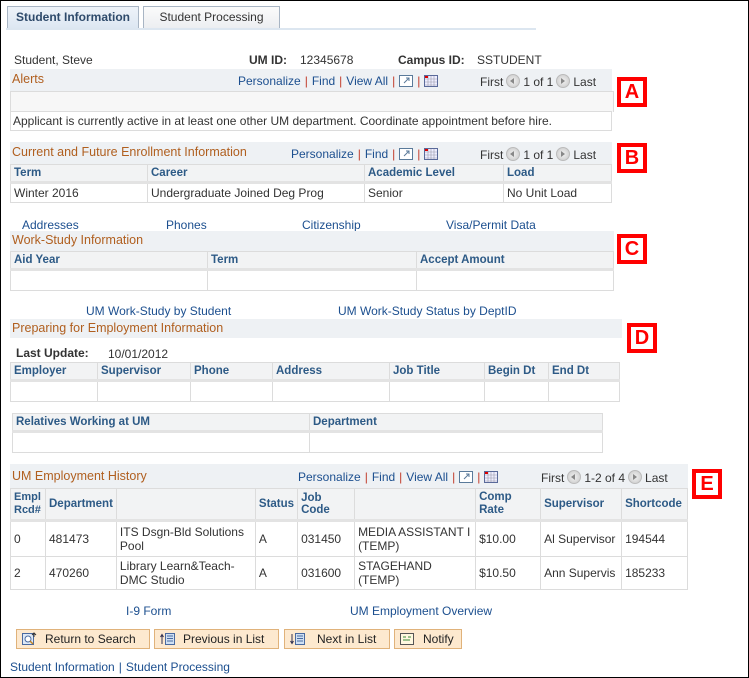 The height and width of the screenshot is (678, 749). Describe the element at coordinates (185, 505) in the screenshot. I see `column-header` at that location.